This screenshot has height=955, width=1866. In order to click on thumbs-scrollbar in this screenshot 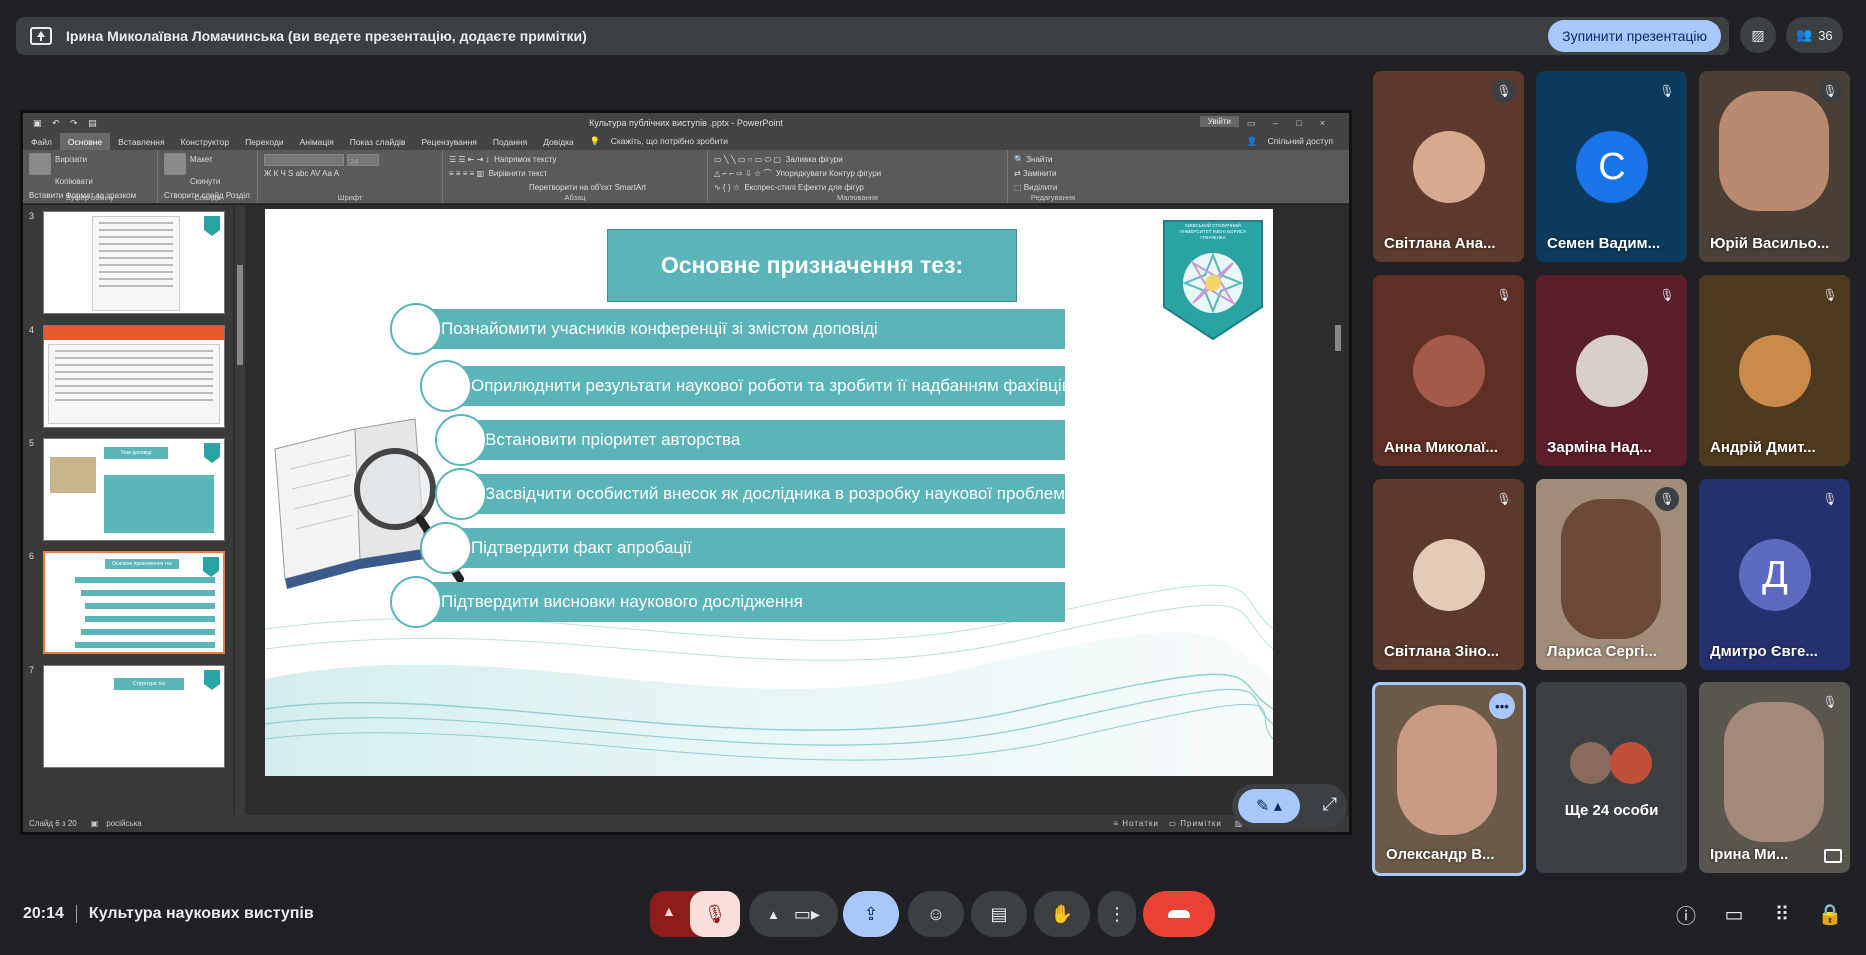, I will do `click(240, 510)`.